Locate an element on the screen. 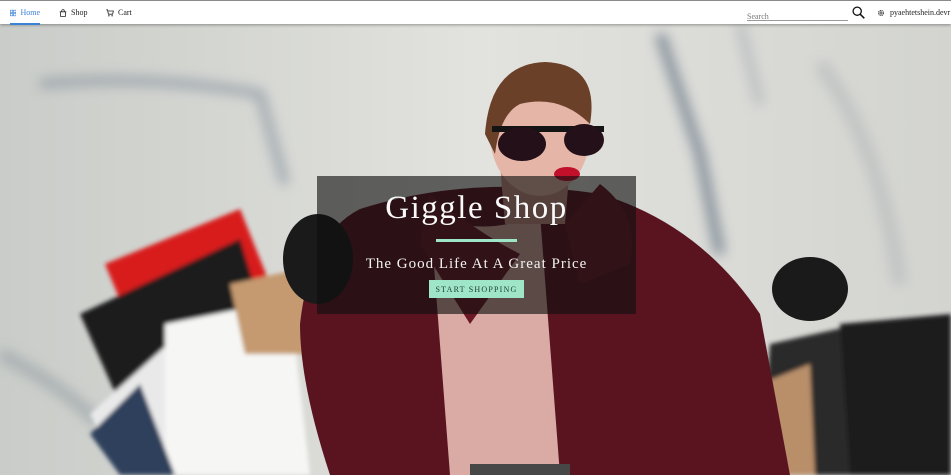 Image resolution: width=951 pixels, height=475 pixels. hero-subtitle: The Good Life At A Great Price is located at coordinates (476, 264).